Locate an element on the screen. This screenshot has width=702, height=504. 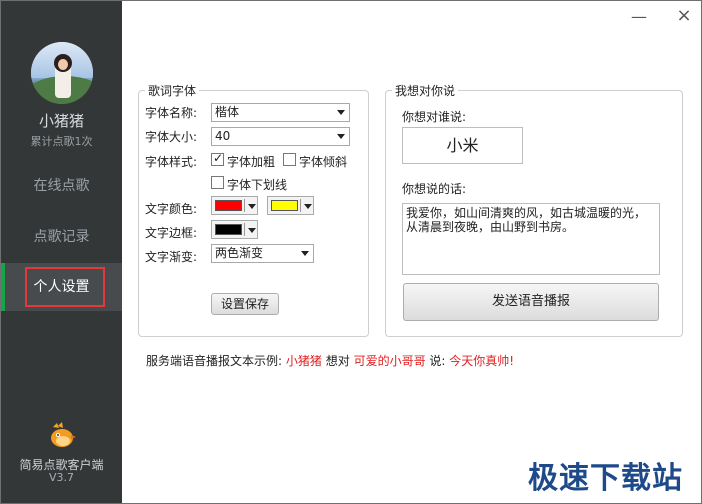
font-name-select: 楷体 is located at coordinates (280, 112).